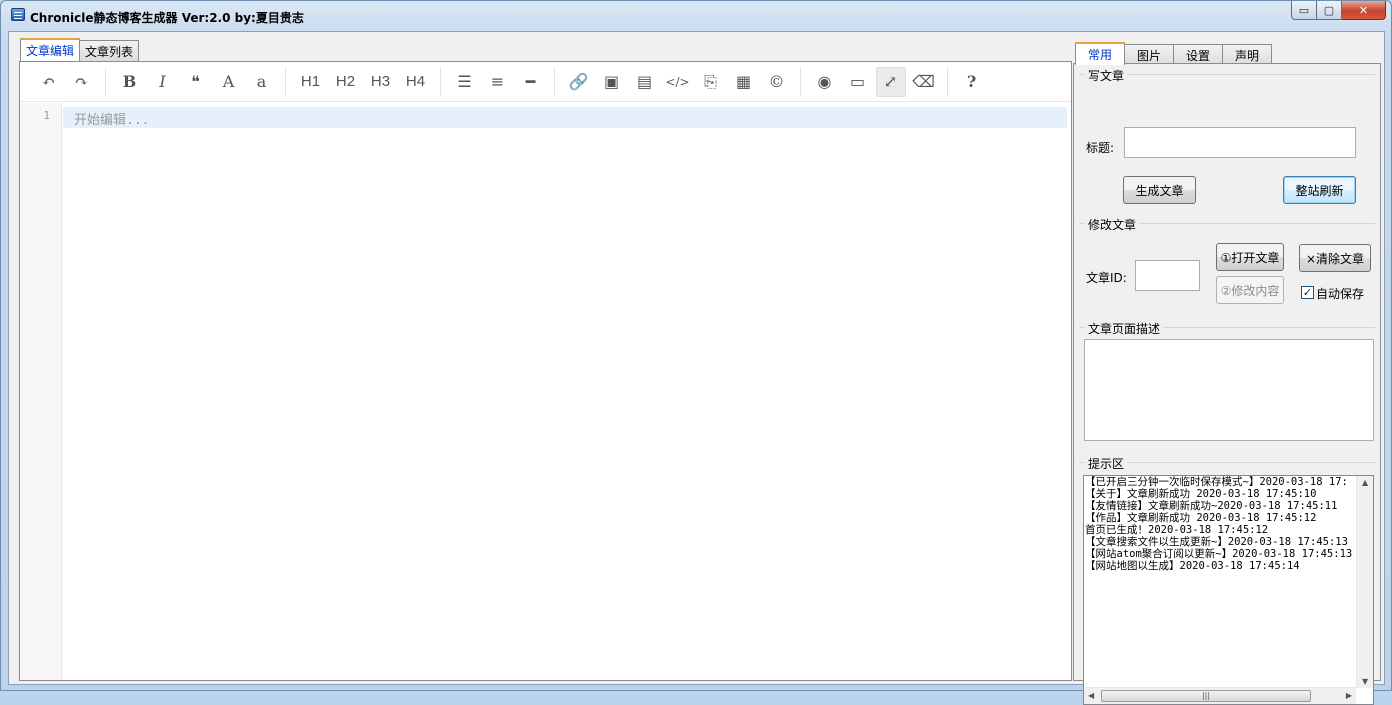 The width and height of the screenshot is (1392, 705). What do you see at coordinates (1216, 482) in the screenshot?
I see `log-line: 【已开启三分钟一次临时保存模式~】2020-03-18 17:` at bounding box center [1216, 482].